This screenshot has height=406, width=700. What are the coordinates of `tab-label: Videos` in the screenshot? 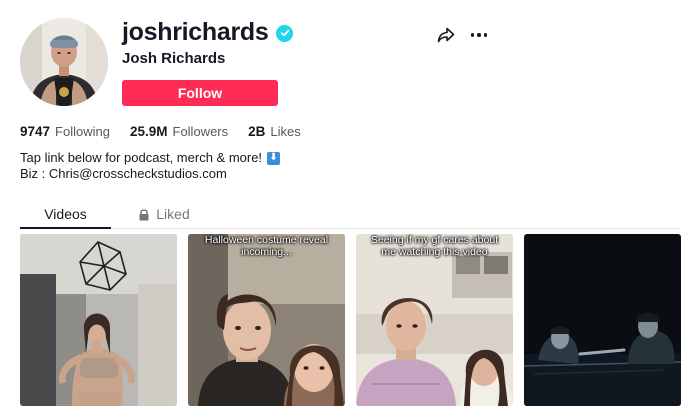 It's located at (65, 214).